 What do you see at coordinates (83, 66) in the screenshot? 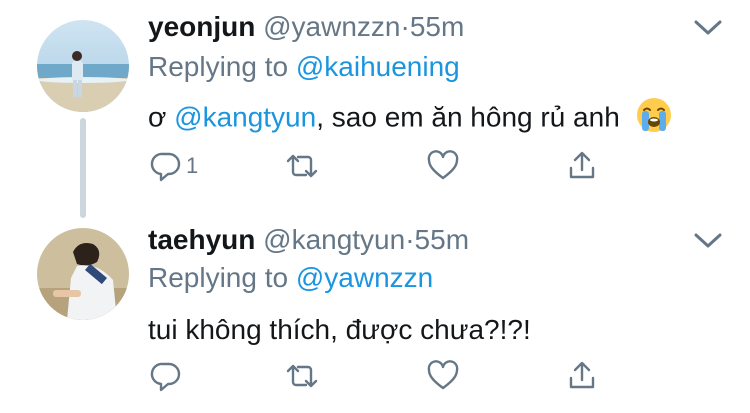
I see `avatar-yeonjun` at bounding box center [83, 66].